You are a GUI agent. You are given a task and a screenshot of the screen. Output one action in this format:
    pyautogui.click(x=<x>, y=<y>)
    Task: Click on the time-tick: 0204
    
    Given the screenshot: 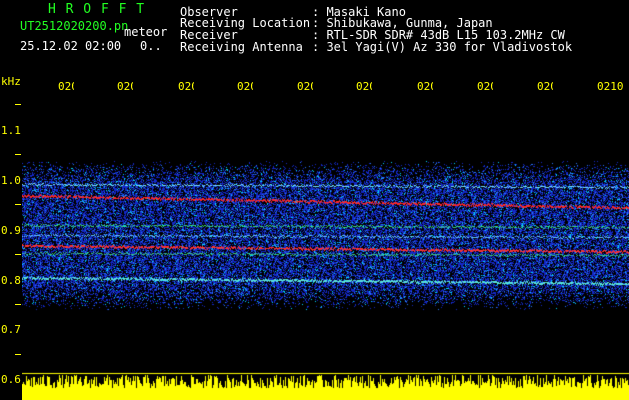 What is the action you would take?
    pyautogui.click(x=245, y=86)
    